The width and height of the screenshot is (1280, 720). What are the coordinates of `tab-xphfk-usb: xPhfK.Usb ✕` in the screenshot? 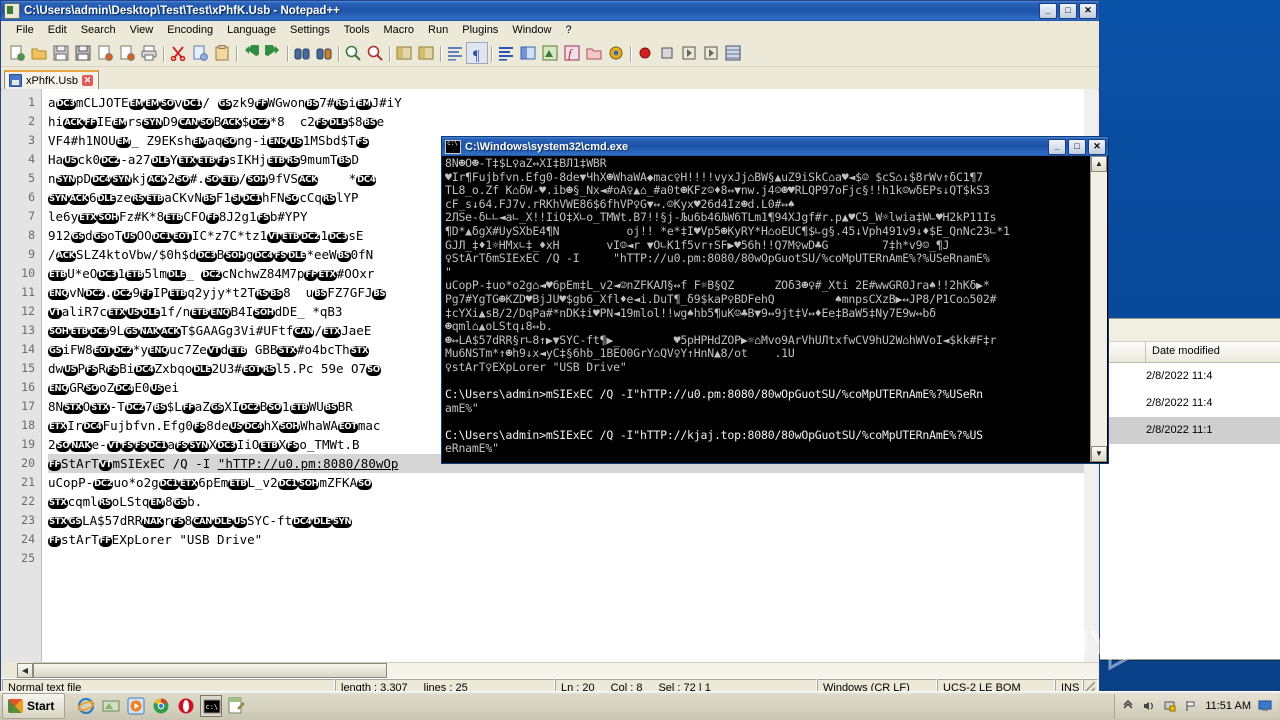 It's located at (51, 79).